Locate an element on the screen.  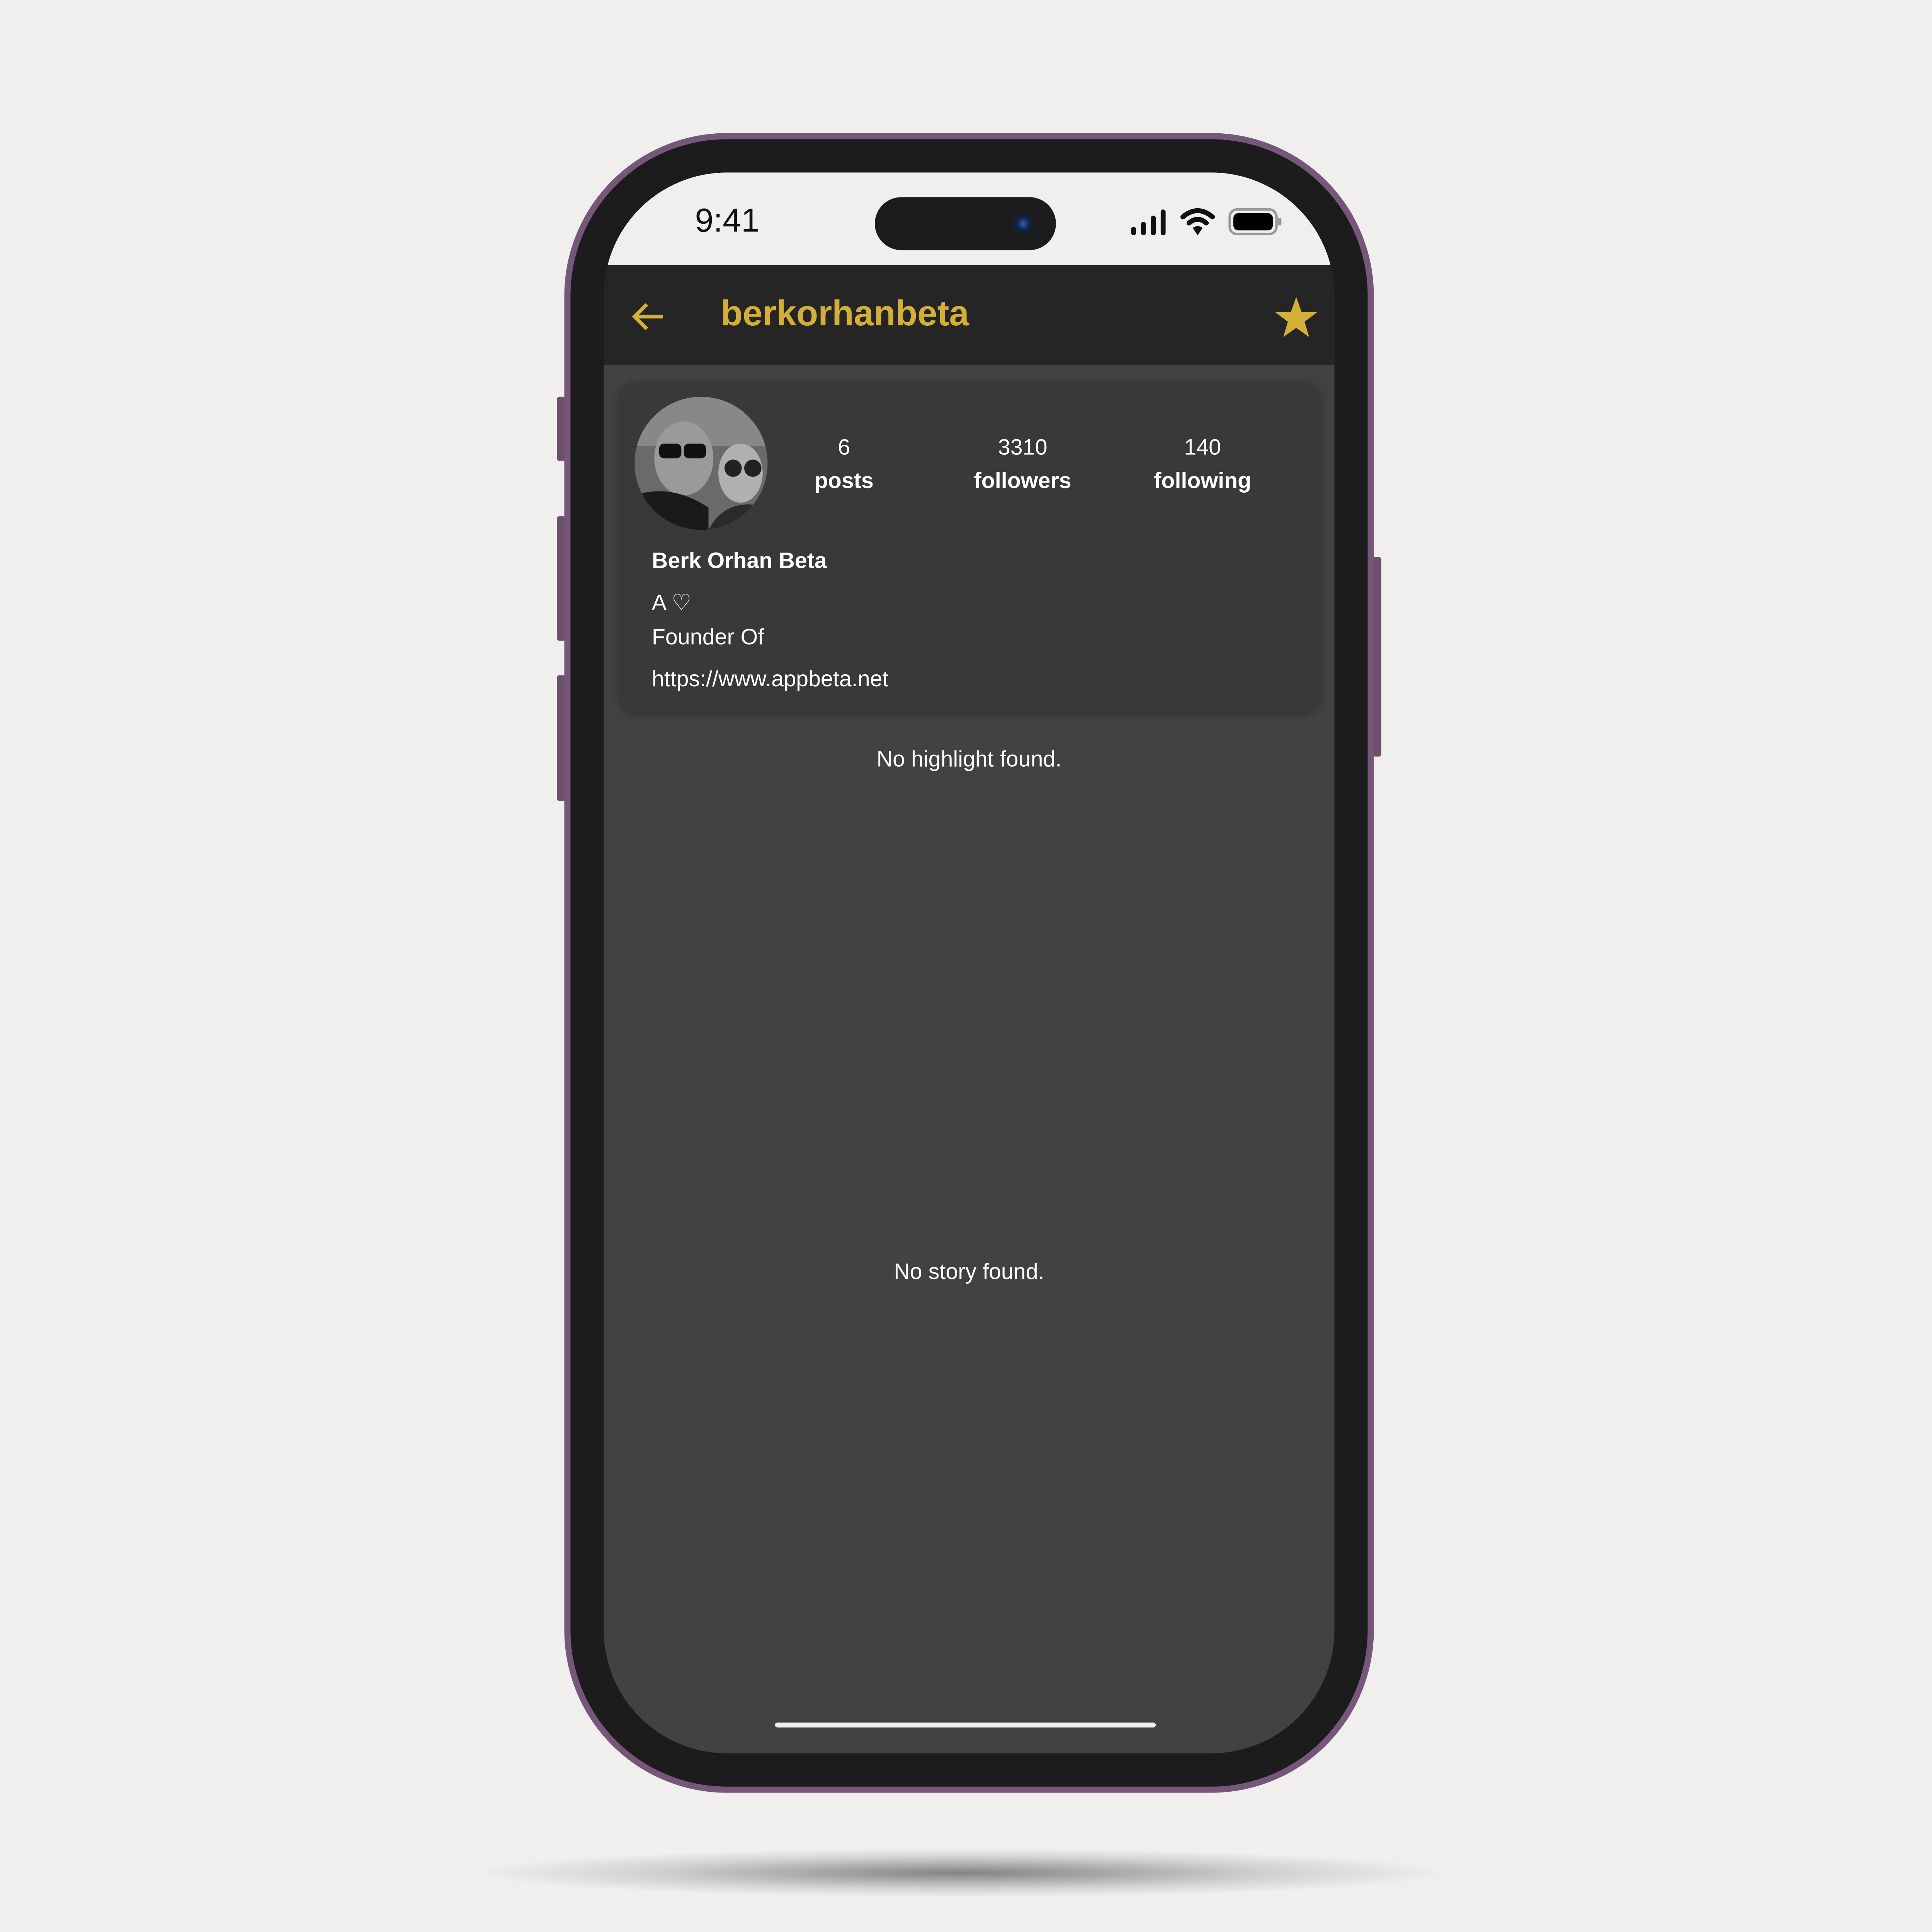
profile-website-link: https://www.appbeta.net is located at coordinates (770, 680).